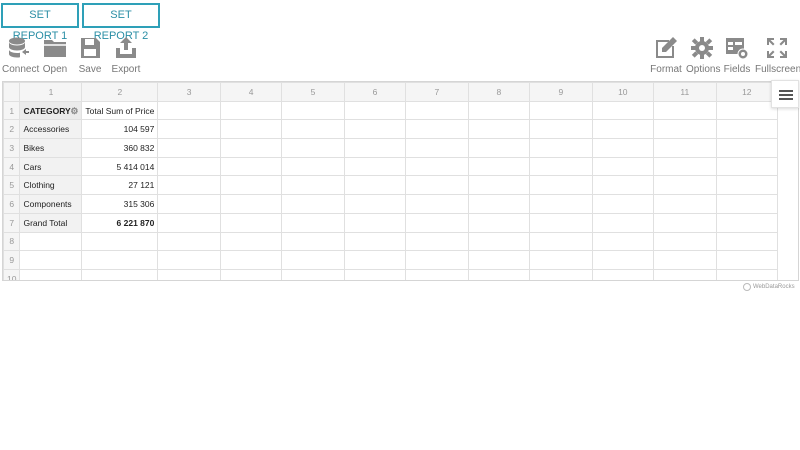 The width and height of the screenshot is (800, 450). Describe the element at coordinates (737, 55) in the screenshot. I see `fields-button: Fields` at that location.